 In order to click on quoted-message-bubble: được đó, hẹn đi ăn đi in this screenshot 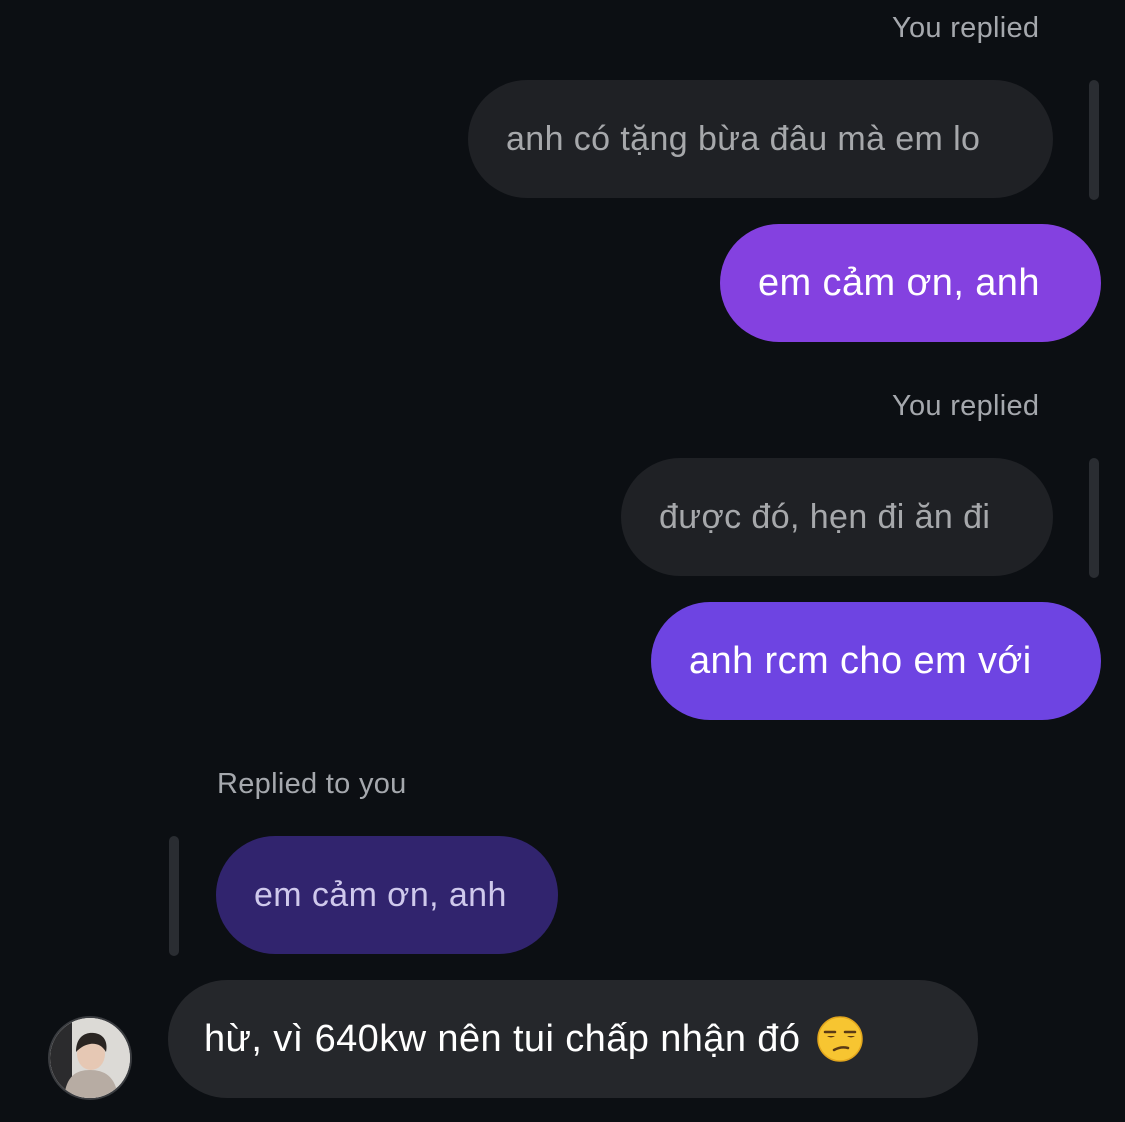, I will do `click(837, 517)`.